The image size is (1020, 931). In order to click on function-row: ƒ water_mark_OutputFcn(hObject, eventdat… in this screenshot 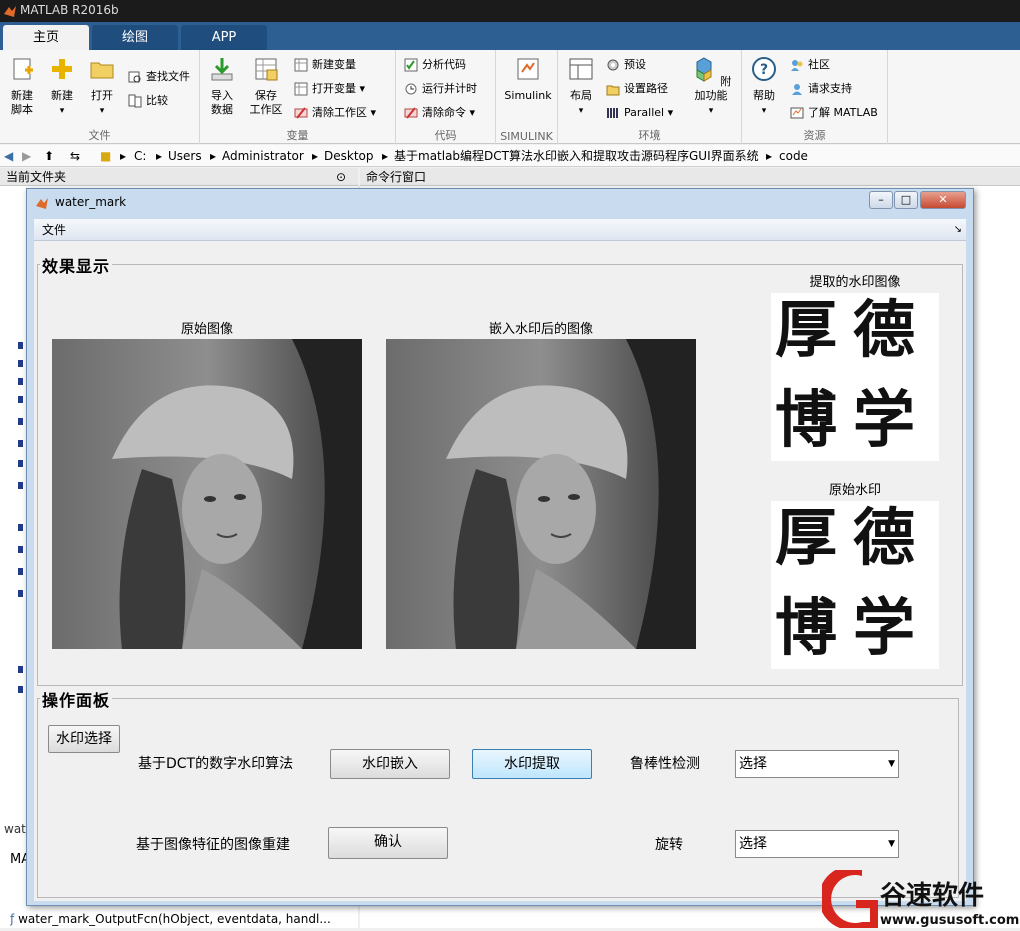, I will do `click(175, 919)`.